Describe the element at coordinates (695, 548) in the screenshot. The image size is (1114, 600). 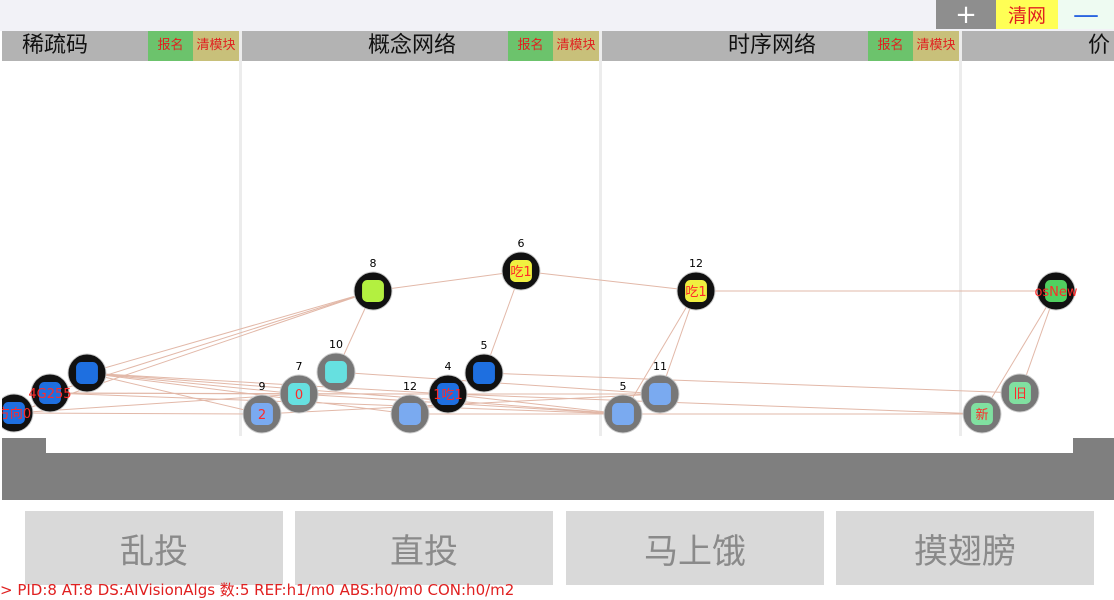
I see `hungry-now-button: 马上饿` at that location.